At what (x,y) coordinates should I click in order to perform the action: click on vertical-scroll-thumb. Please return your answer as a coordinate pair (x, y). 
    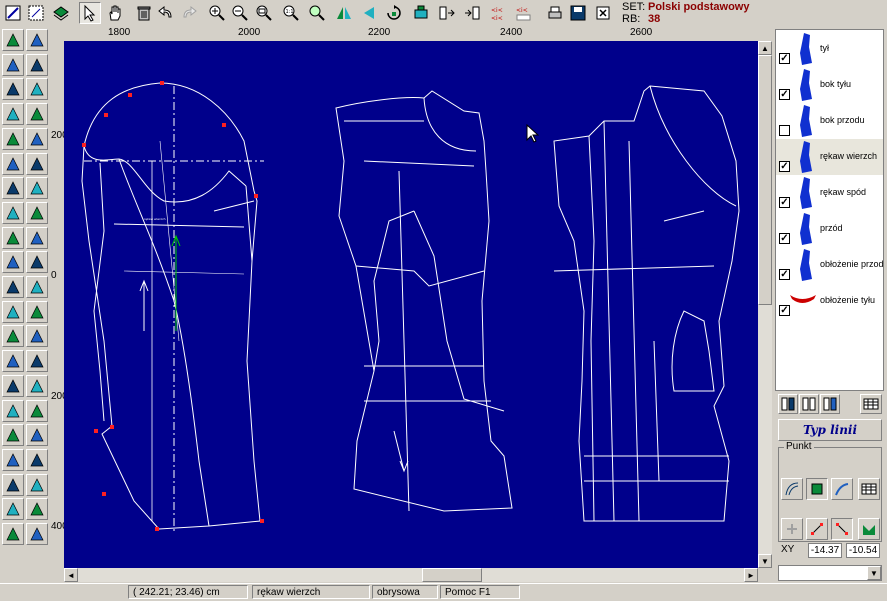
    Looking at the image, I should click on (765, 180).